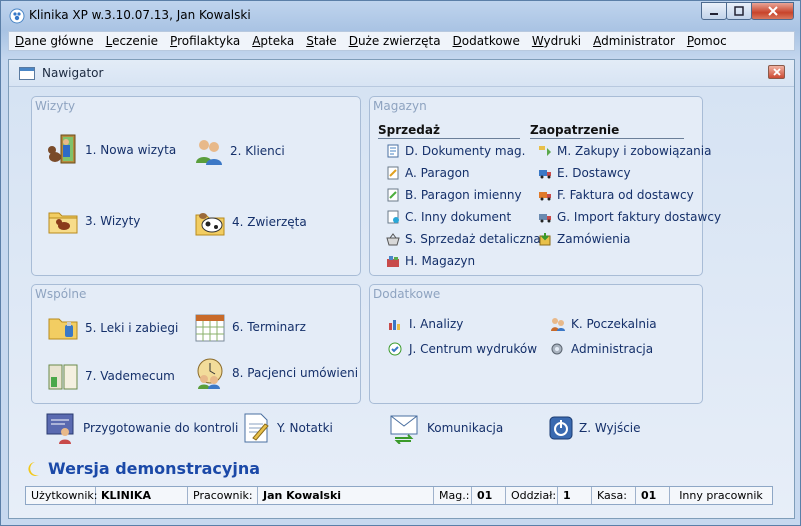 The image size is (801, 526). What do you see at coordinates (430, 261) in the screenshot?
I see `warehouse-item: H. Magazyn` at bounding box center [430, 261].